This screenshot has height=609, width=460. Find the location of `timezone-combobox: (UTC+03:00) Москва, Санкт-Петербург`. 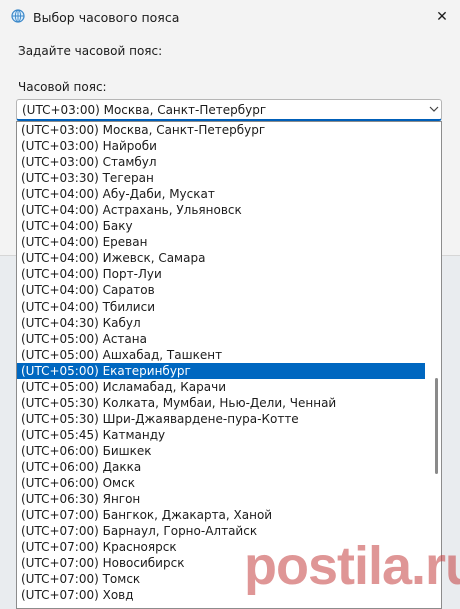

timezone-combobox: (UTC+03:00) Москва, Санкт-Петербург is located at coordinates (229, 110).